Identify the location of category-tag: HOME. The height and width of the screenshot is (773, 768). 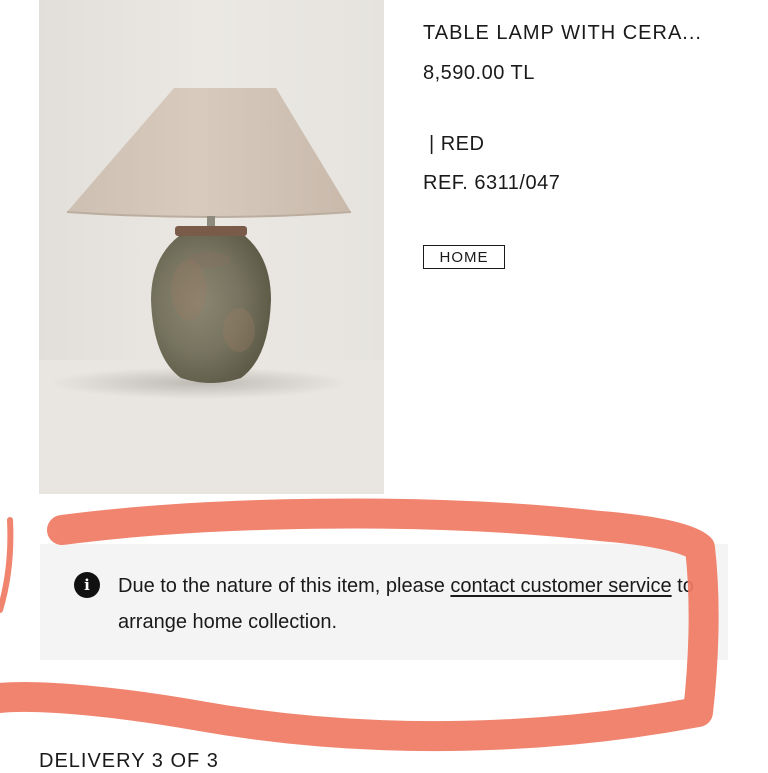
(464, 257).